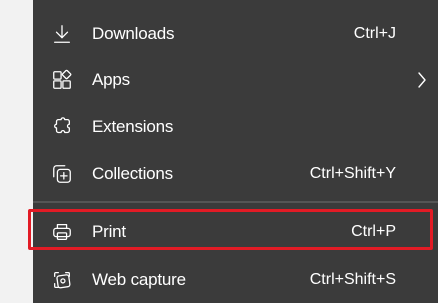  What do you see at coordinates (62, 127) in the screenshot?
I see `extensions-icon` at bounding box center [62, 127].